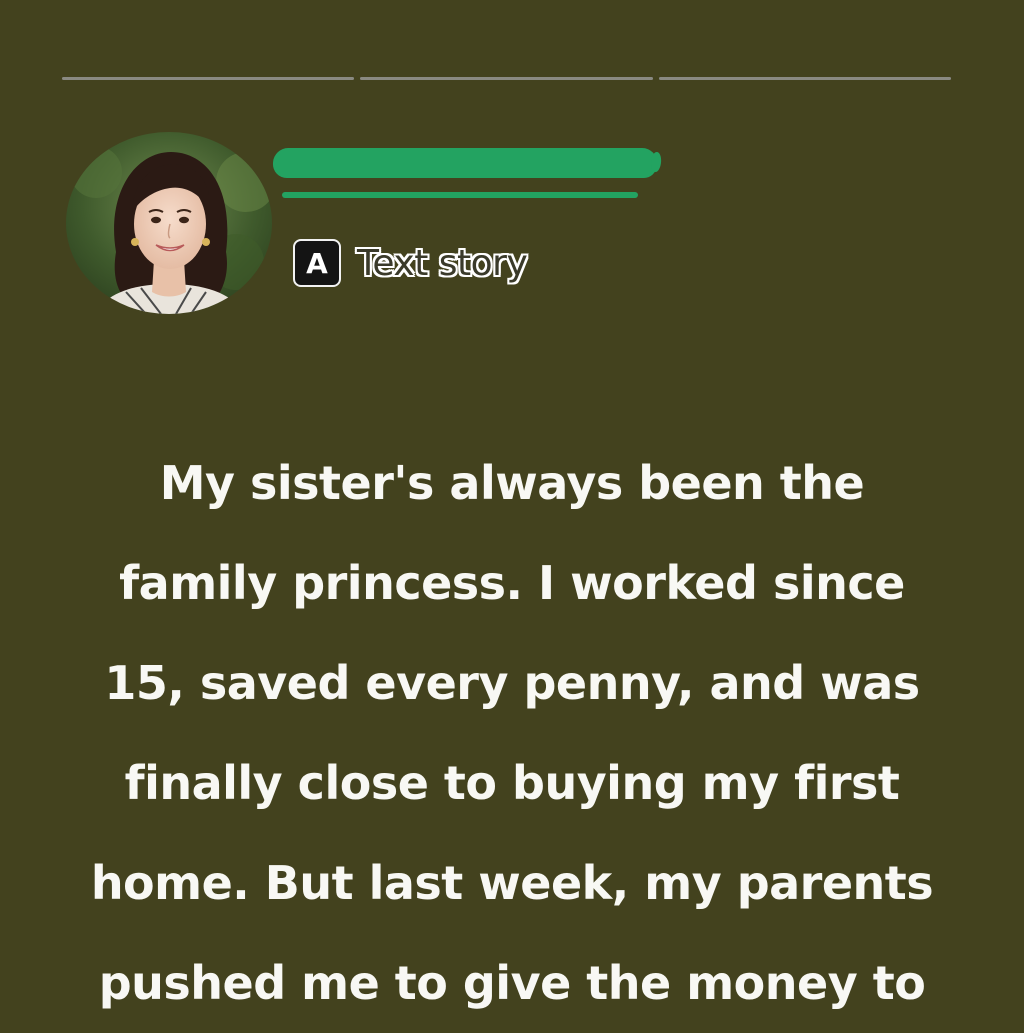 This screenshot has width=1024, height=1033. I want to click on story-line: family princess. I worked since, so click(512, 583).